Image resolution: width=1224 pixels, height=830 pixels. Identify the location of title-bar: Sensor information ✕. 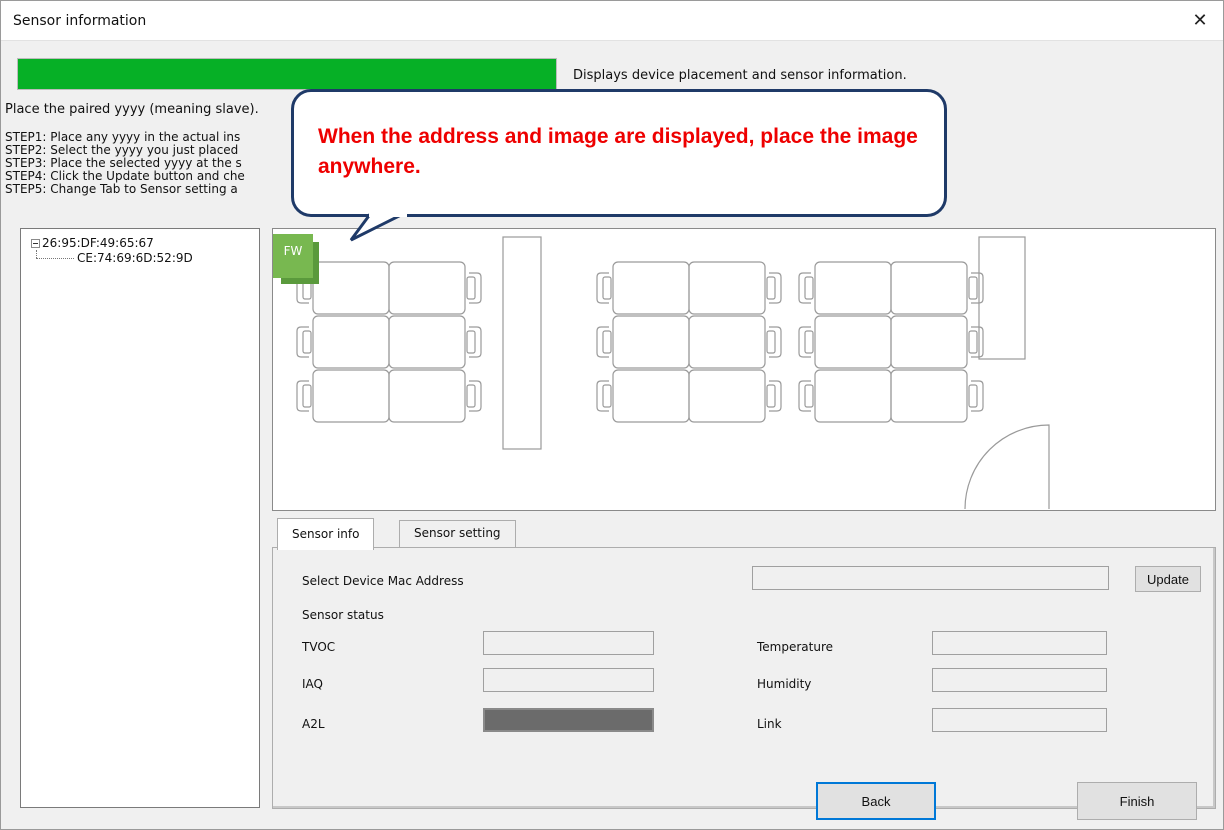
(612, 21).